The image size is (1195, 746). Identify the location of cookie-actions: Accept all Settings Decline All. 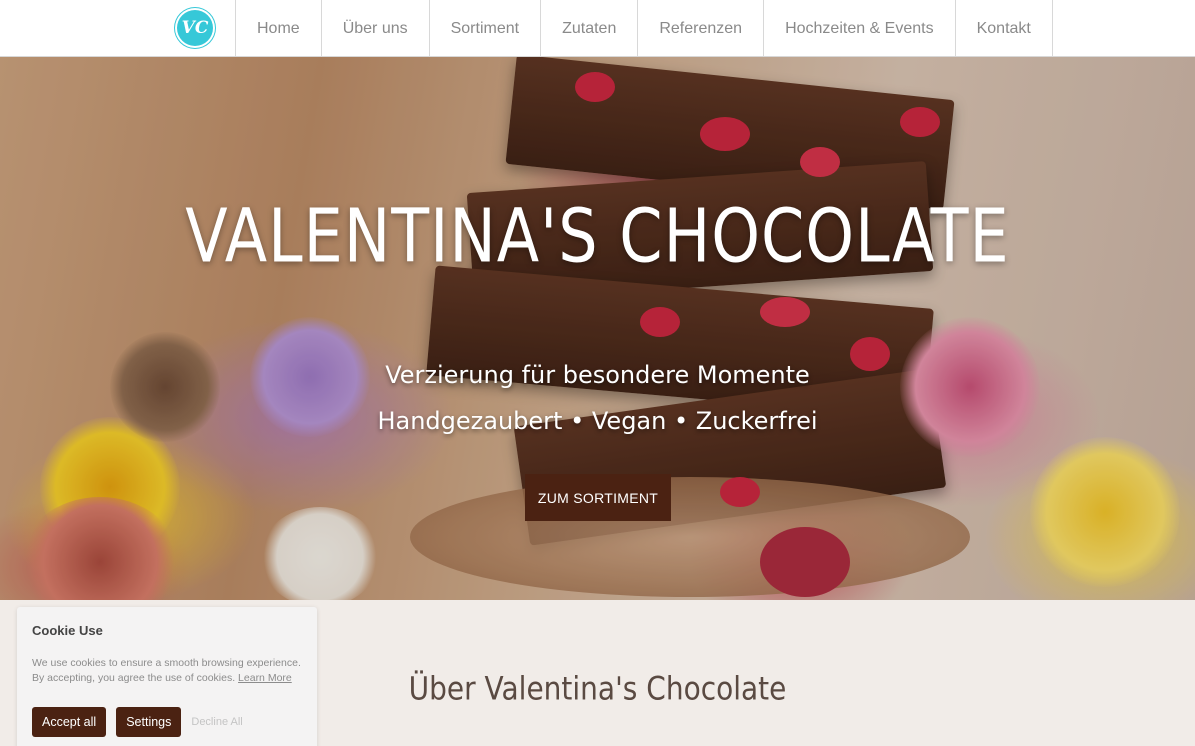
(137, 722).